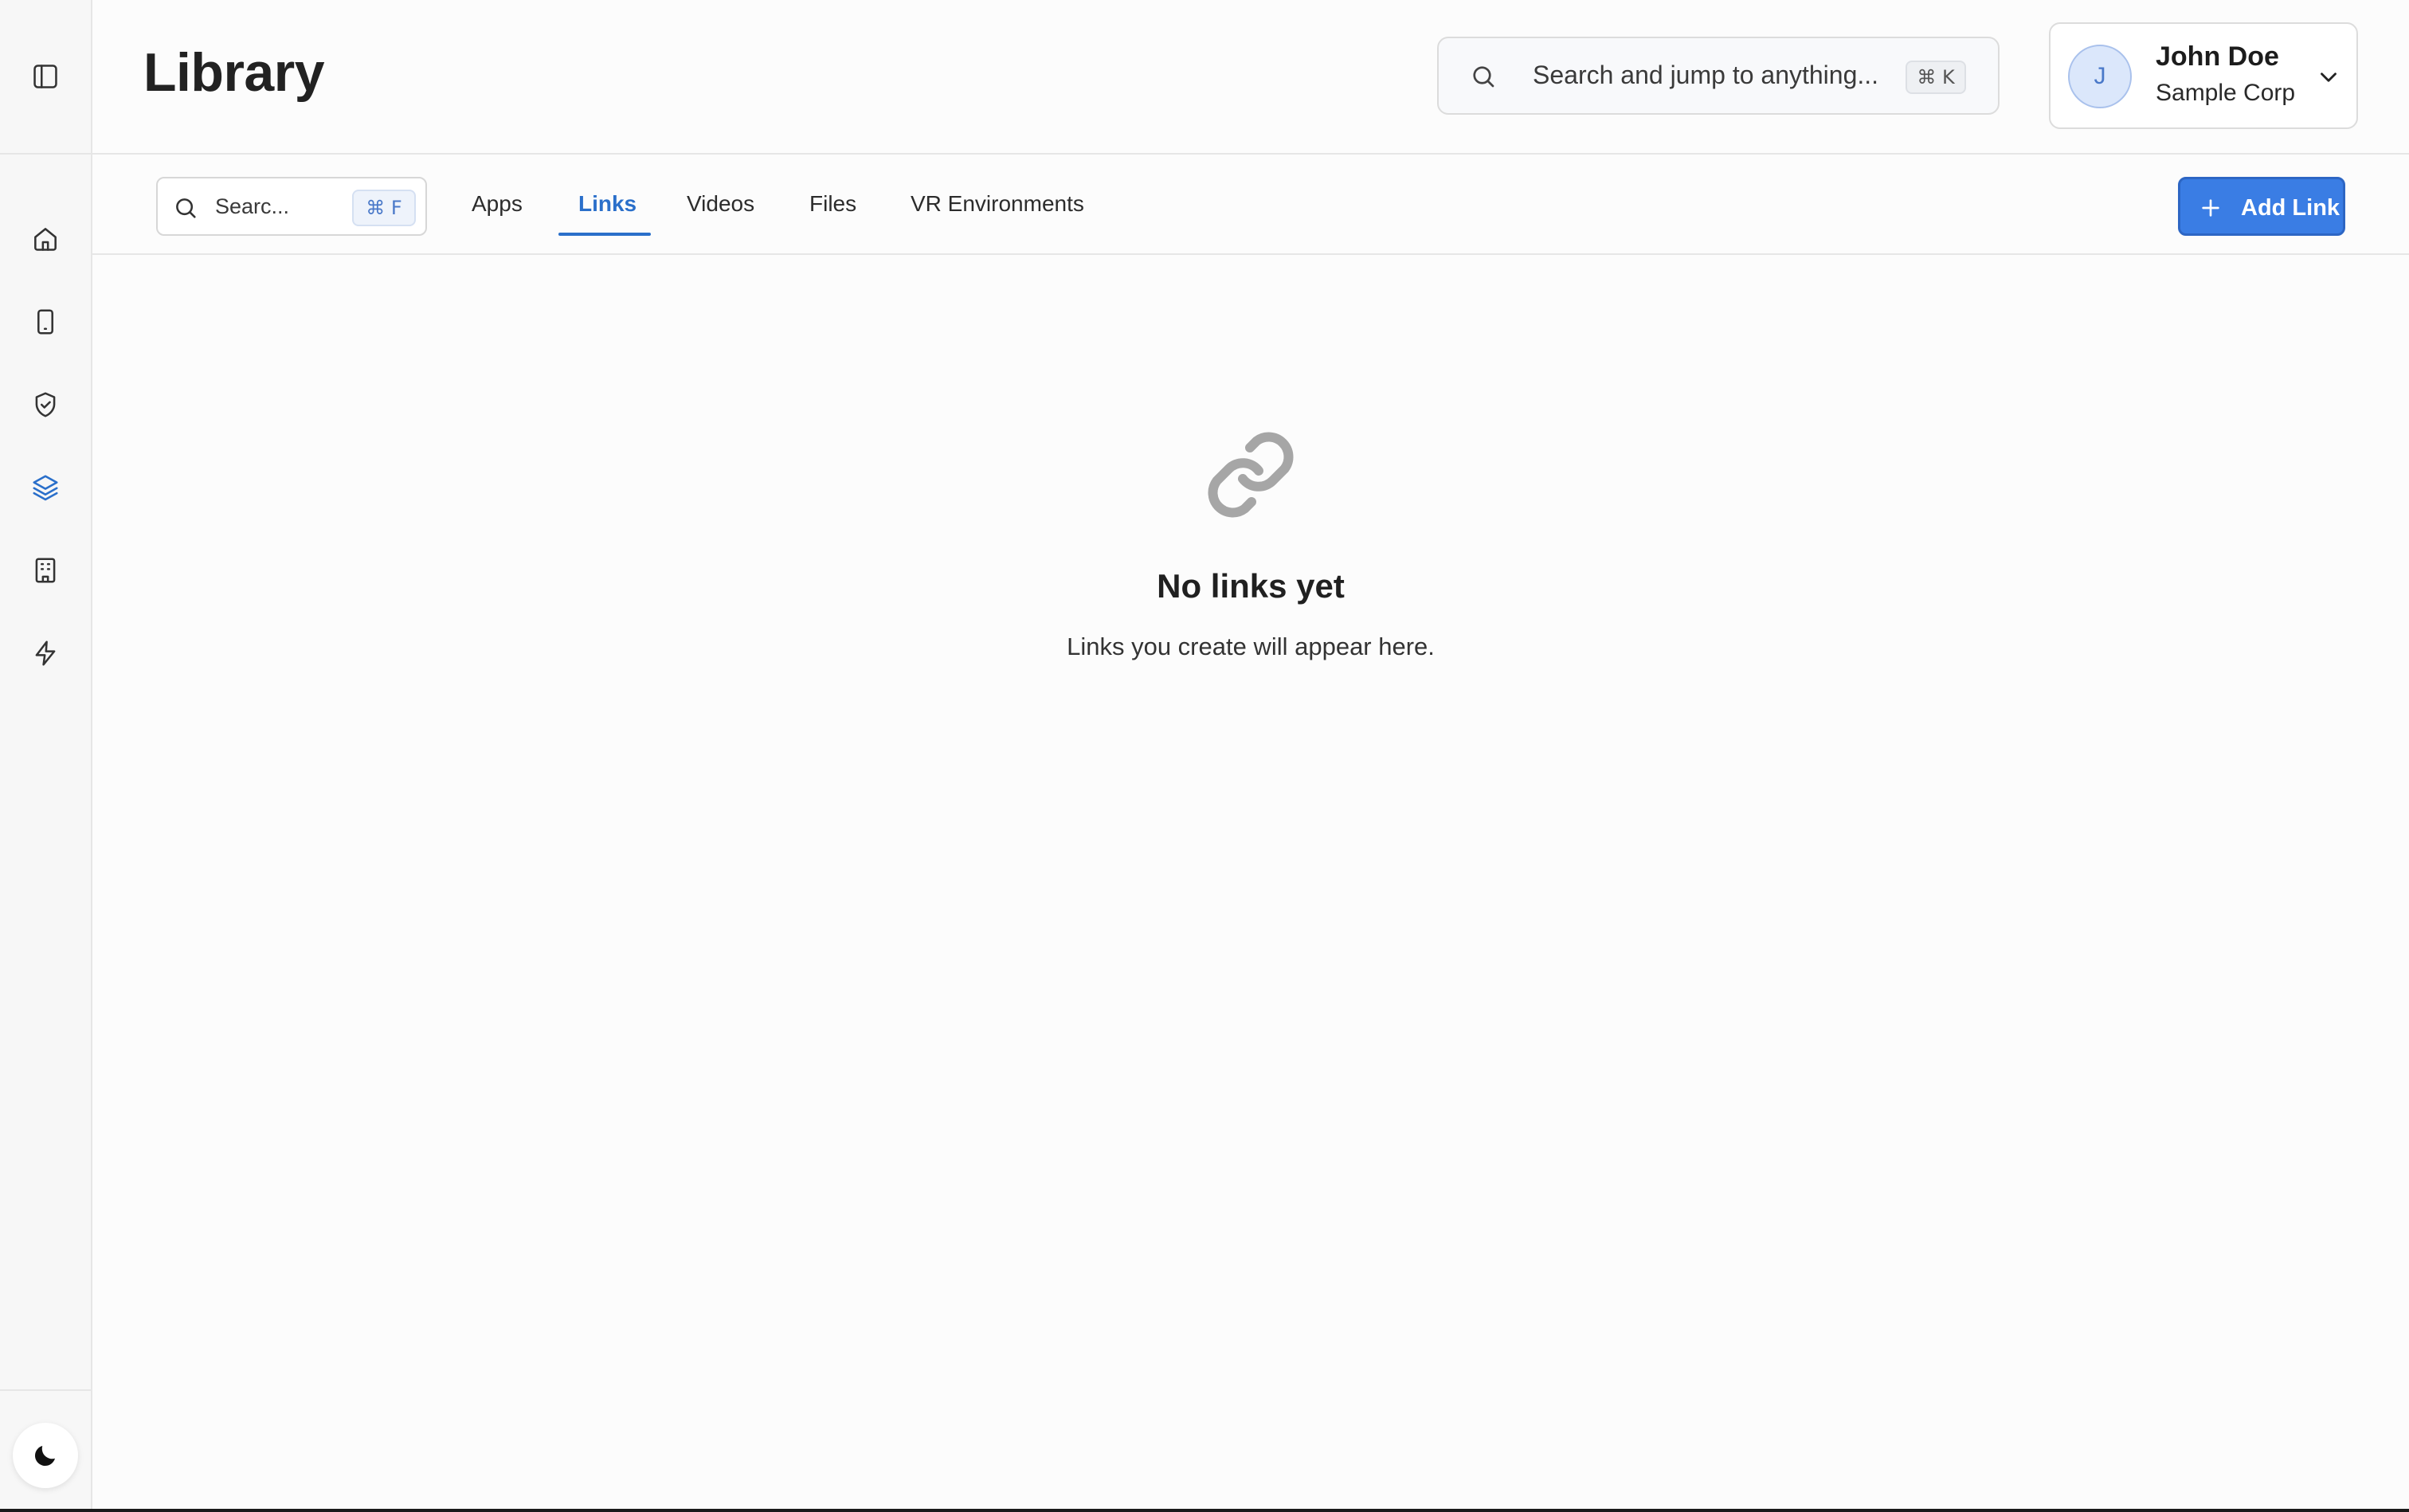 Image resolution: width=2409 pixels, height=1512 pixels. Describe the element at coordinates (997, 204) in the screenshot. I see `tab-vr-environments: VR Environments` at that location.